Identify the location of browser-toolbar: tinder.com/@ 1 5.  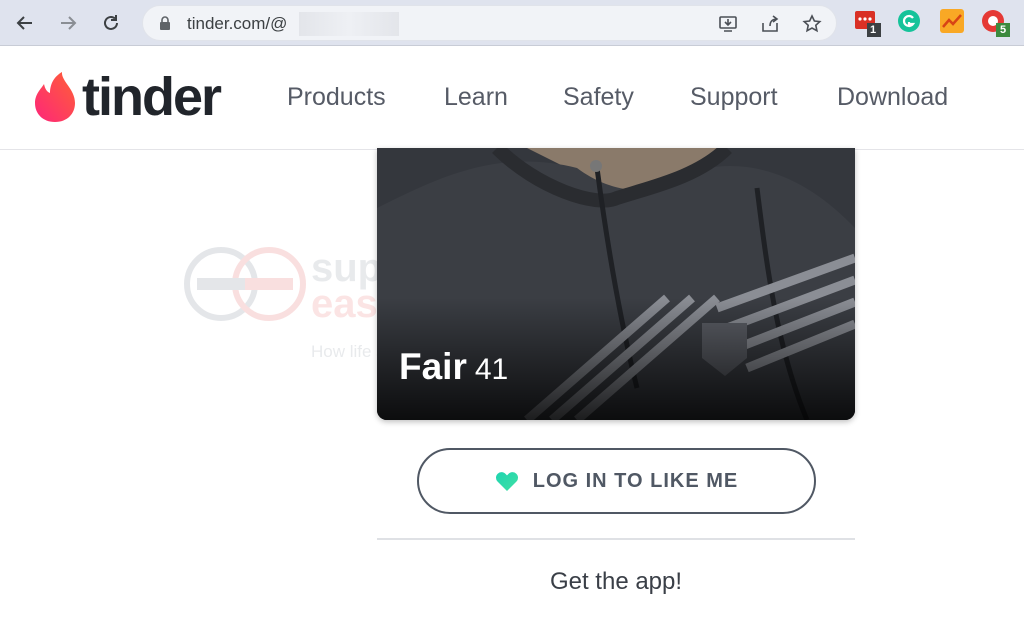
(512, 23).